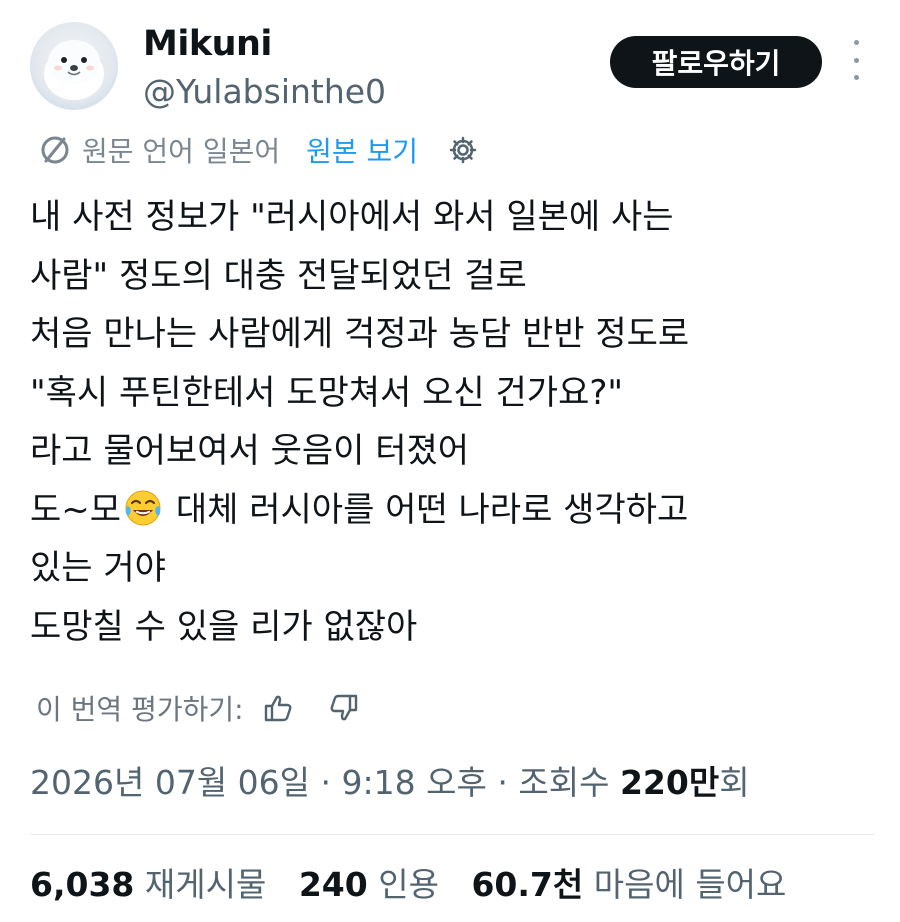 Image resolution: width=900 pixels, height=922 pixels. I want to click on tears-of-joy-emoji-icon, so click(143, 507).